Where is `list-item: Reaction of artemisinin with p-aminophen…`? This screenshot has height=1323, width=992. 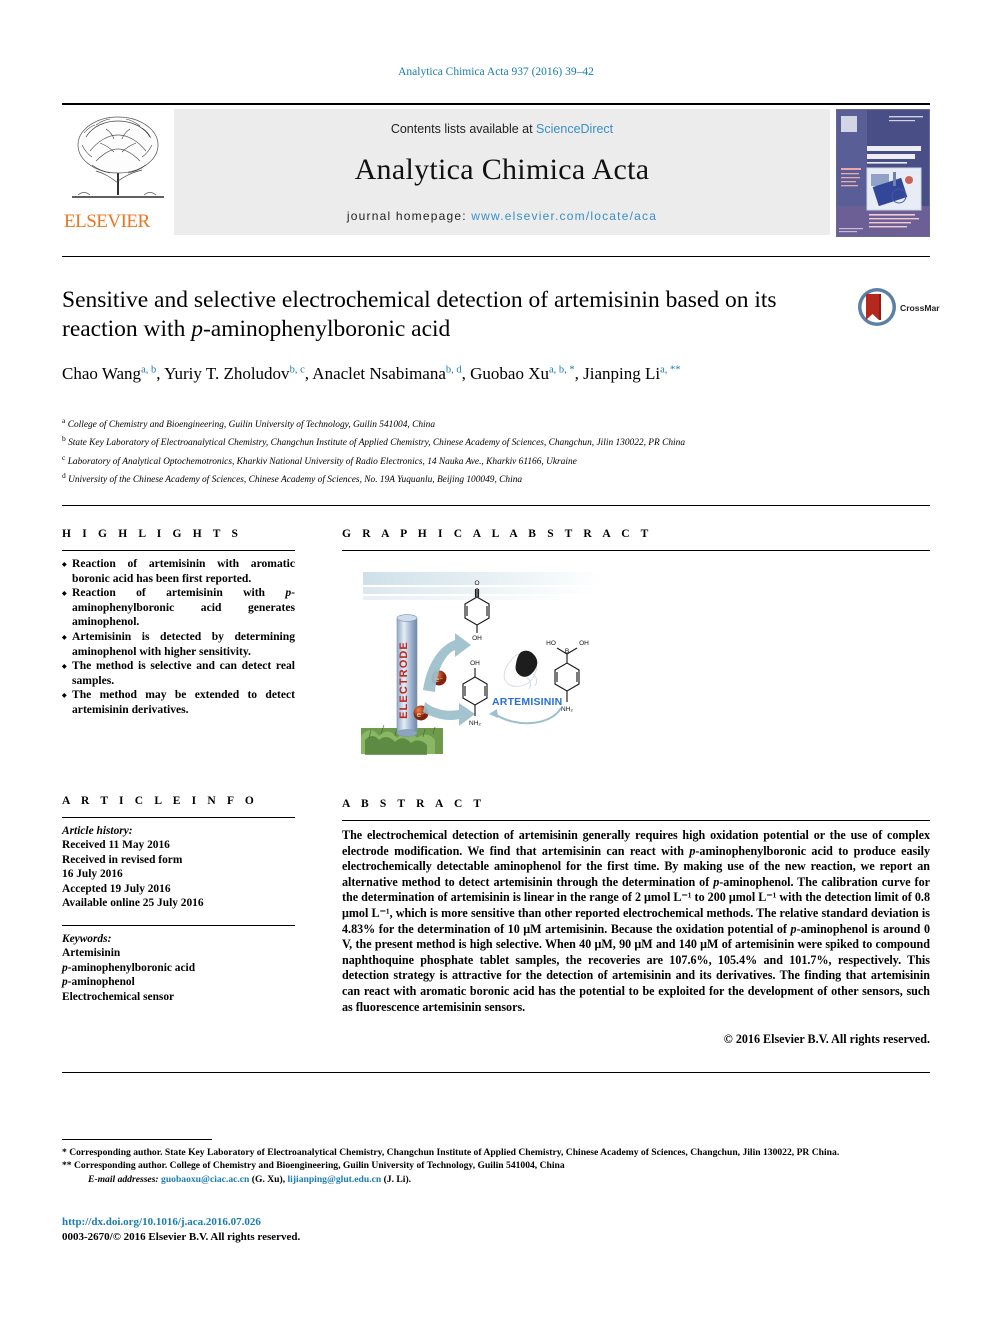 list-item: Reaction of artemisinin with p-aminophen… is located at coordinates (178, 608).